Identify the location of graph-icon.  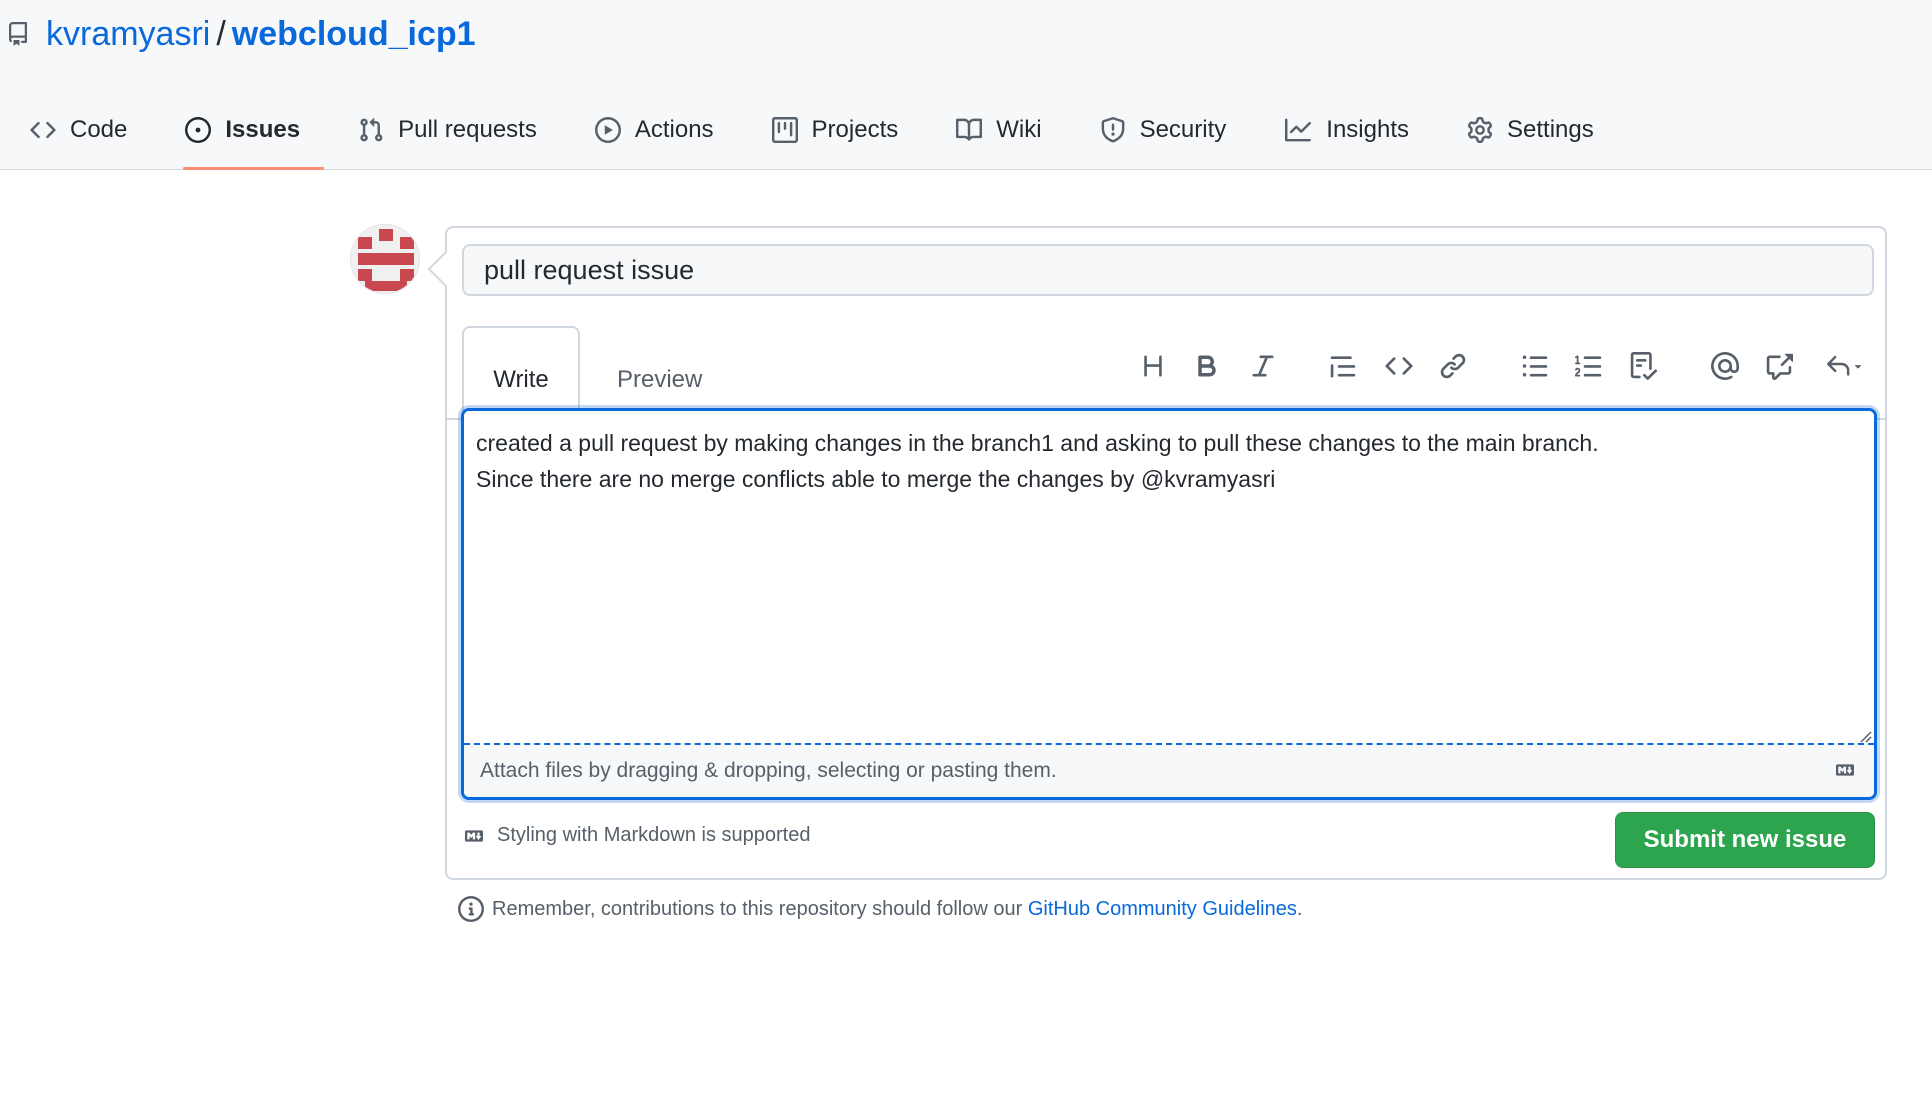
(1298, 130).